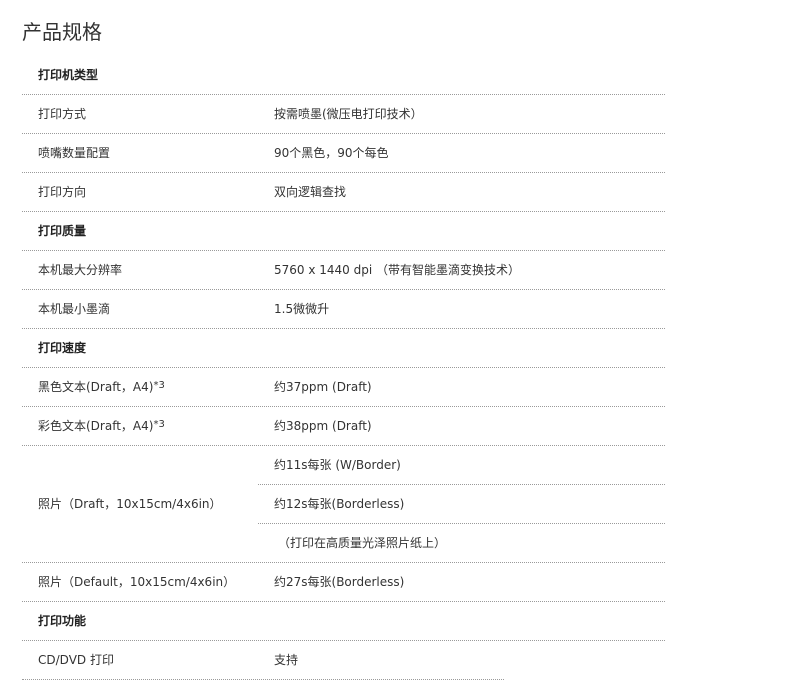 This screenshot has width=790, height=681. What do you see at coordinates (310, 192) in the screenshot?
I see `spec-value: 双向逻辑查找` at bounding box center [310, 192].